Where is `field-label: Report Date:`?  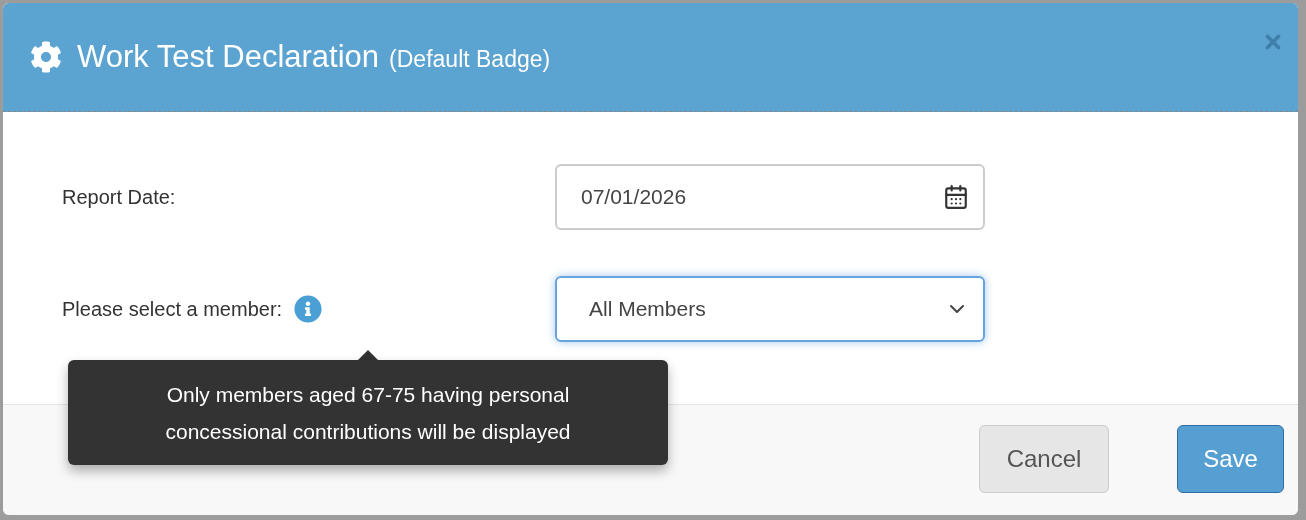 field-label: Report Date: is located at coordinates (119, 197).